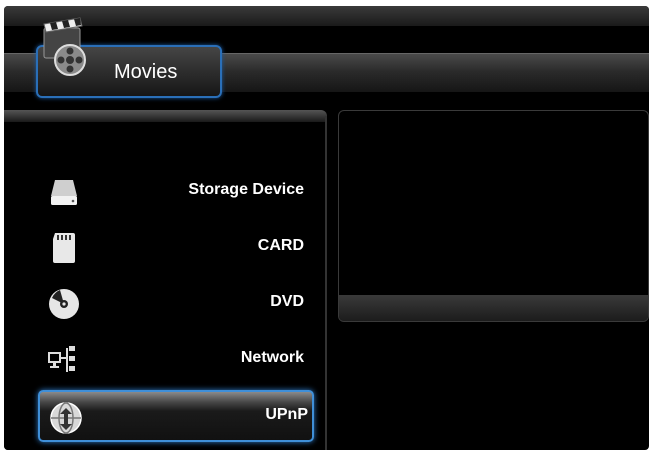 This screenshot has width=651, height=452. Describe the element at coordinates (61, 359) in the screenshot. I see `network-icon` at that location.